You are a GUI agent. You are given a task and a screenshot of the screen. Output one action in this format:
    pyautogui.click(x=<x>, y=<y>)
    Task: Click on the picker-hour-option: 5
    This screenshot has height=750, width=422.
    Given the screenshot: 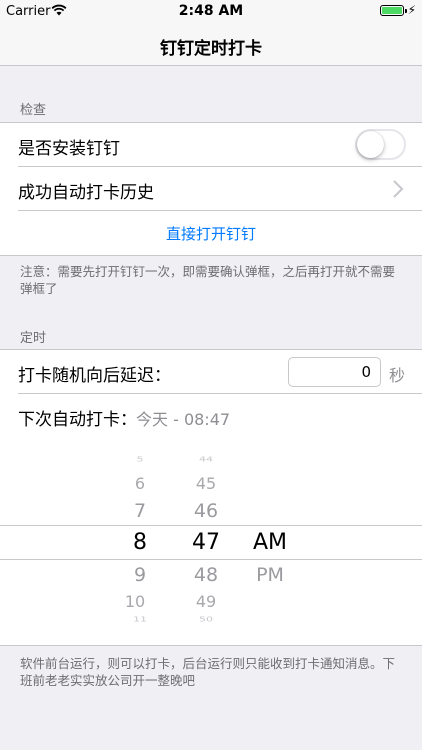 What is the action you would take?
    pyautogui.click(x=140, y=460)
    